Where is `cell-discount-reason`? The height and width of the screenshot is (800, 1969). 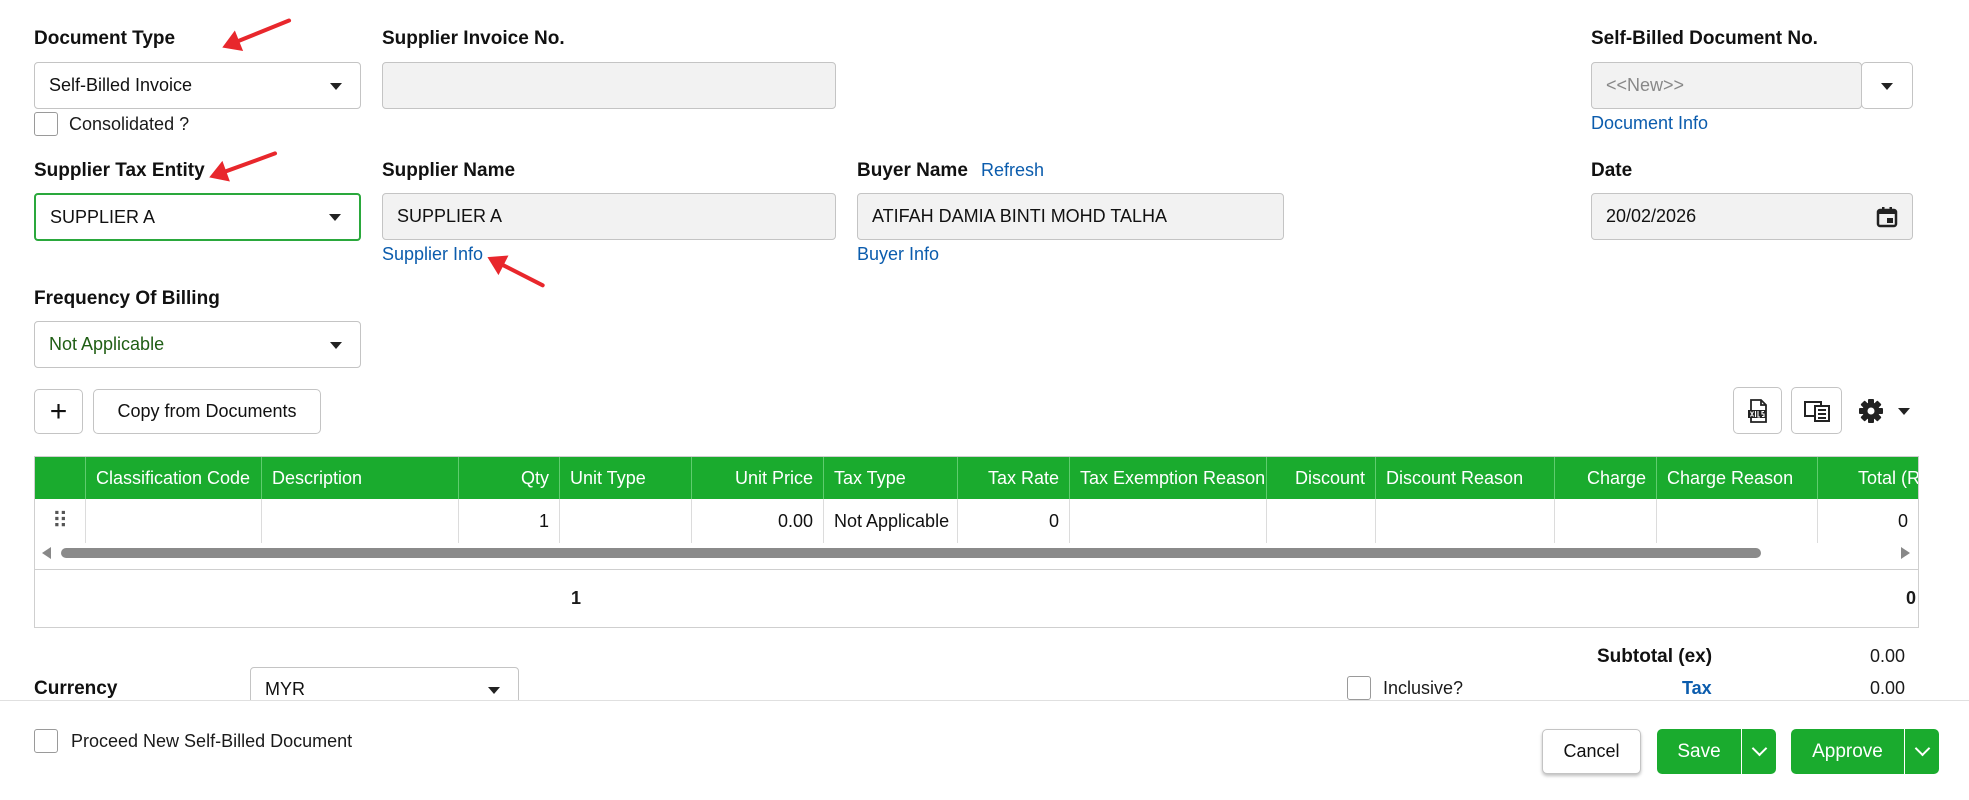 cell-discount-reason is located at coordinates (1465, 521).